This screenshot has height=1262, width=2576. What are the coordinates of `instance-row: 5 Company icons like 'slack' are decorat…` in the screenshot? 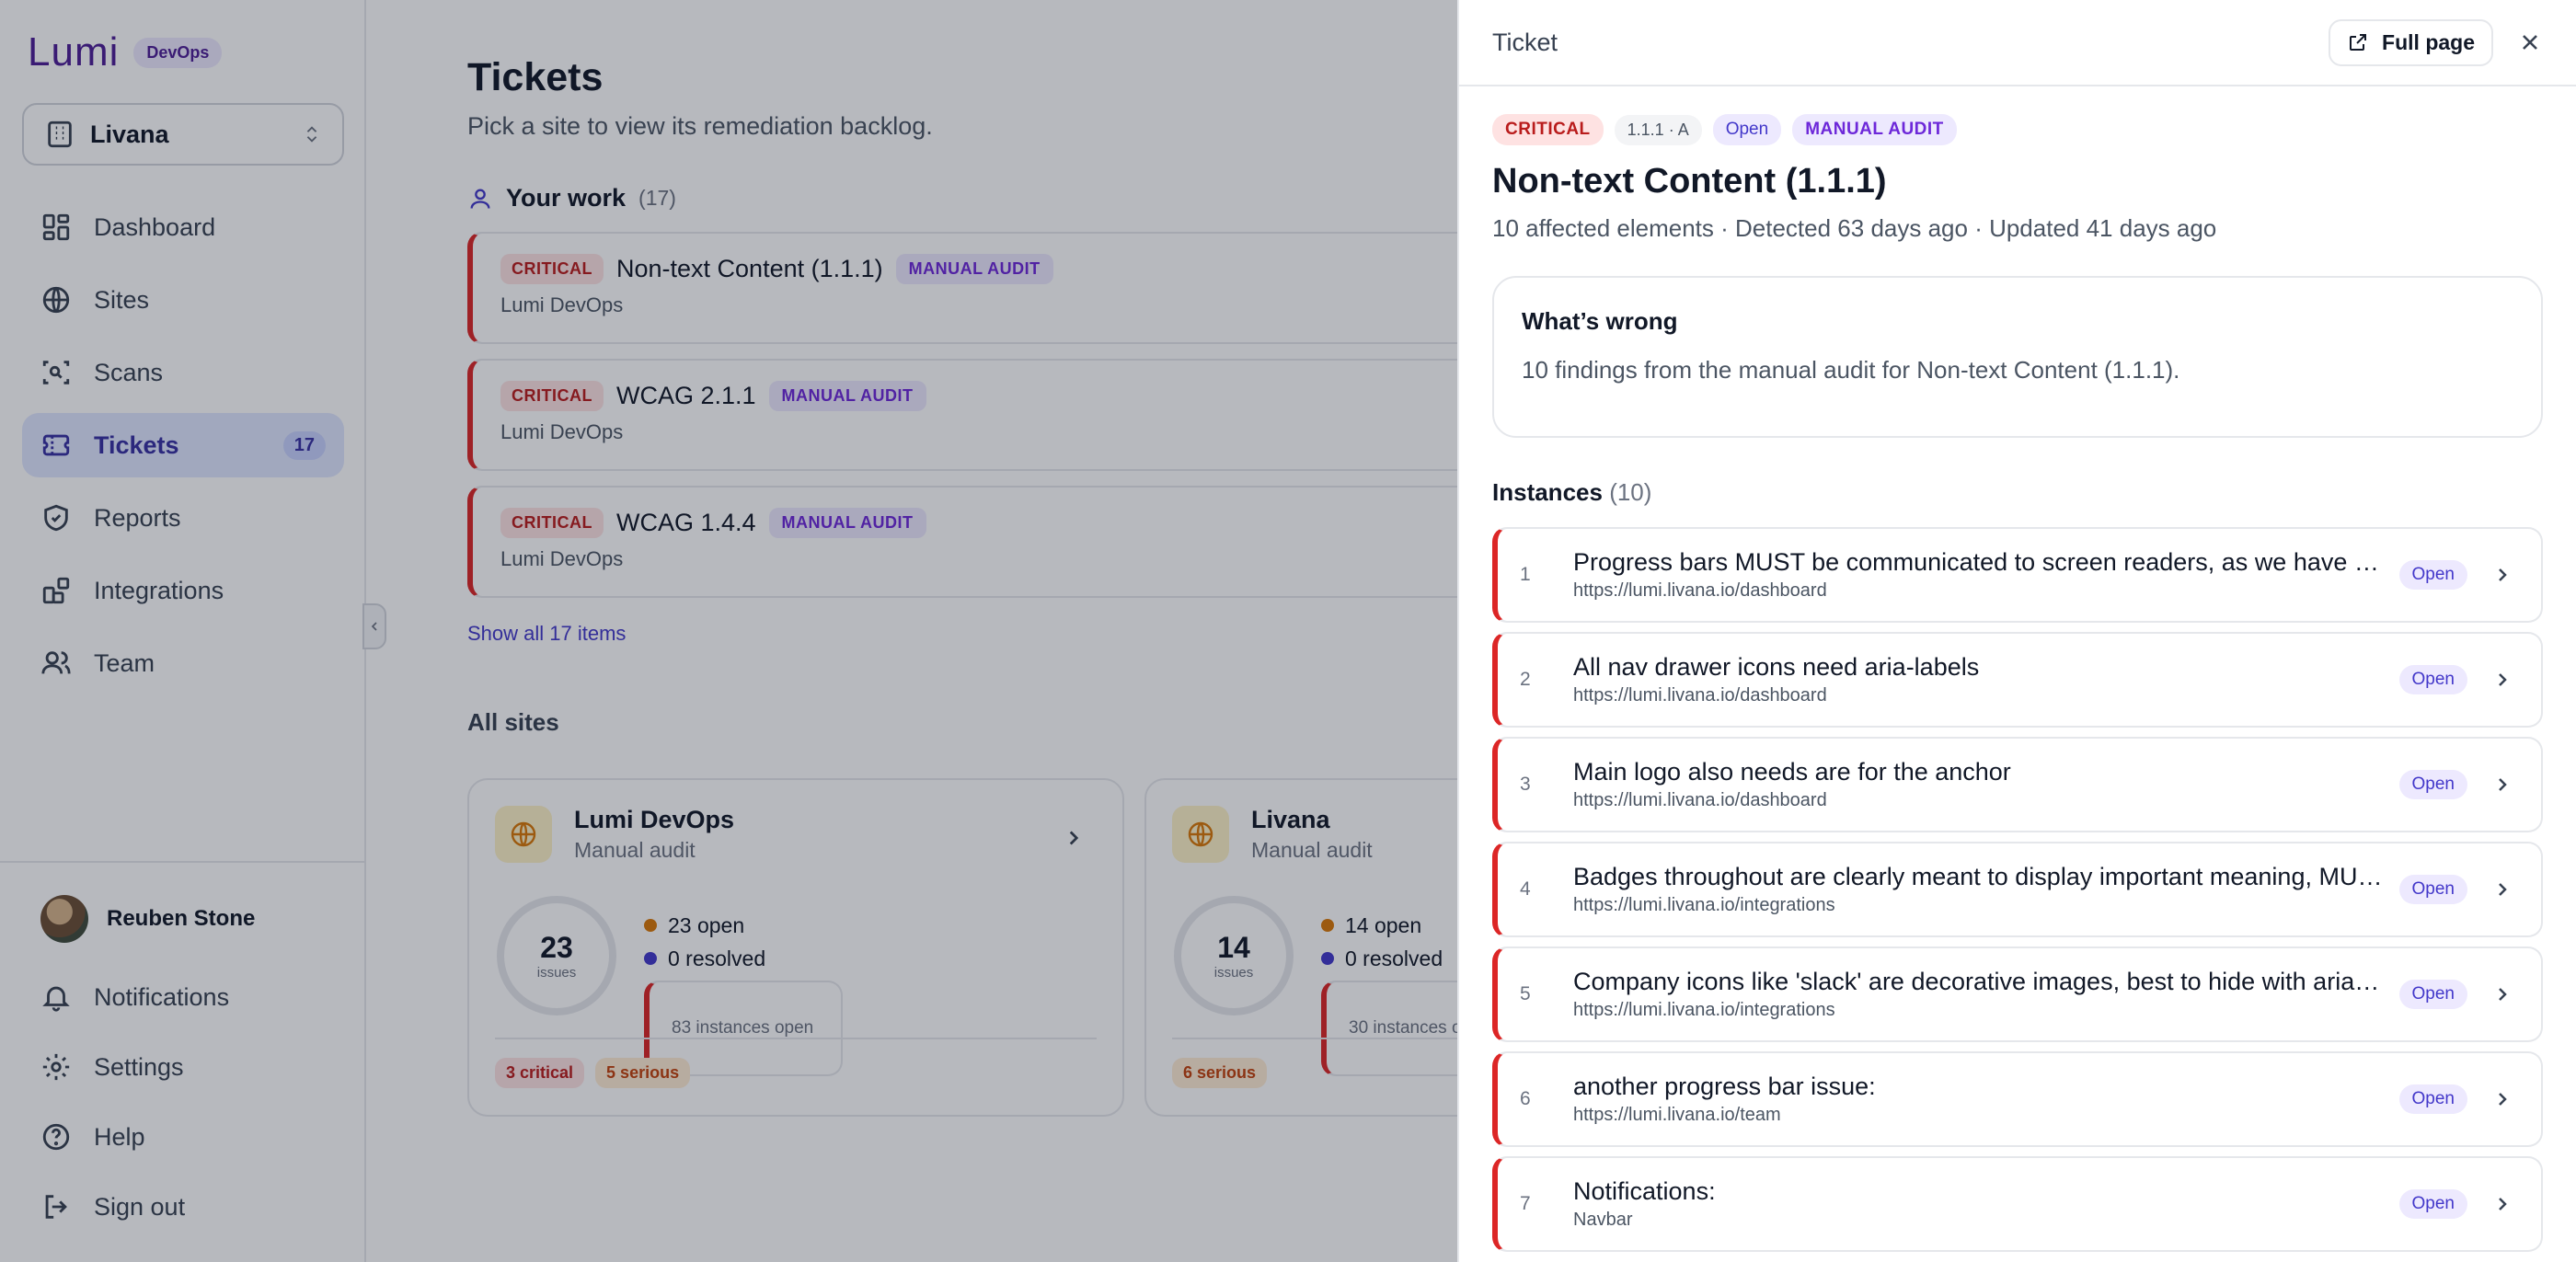 It's located at (2017, 994).